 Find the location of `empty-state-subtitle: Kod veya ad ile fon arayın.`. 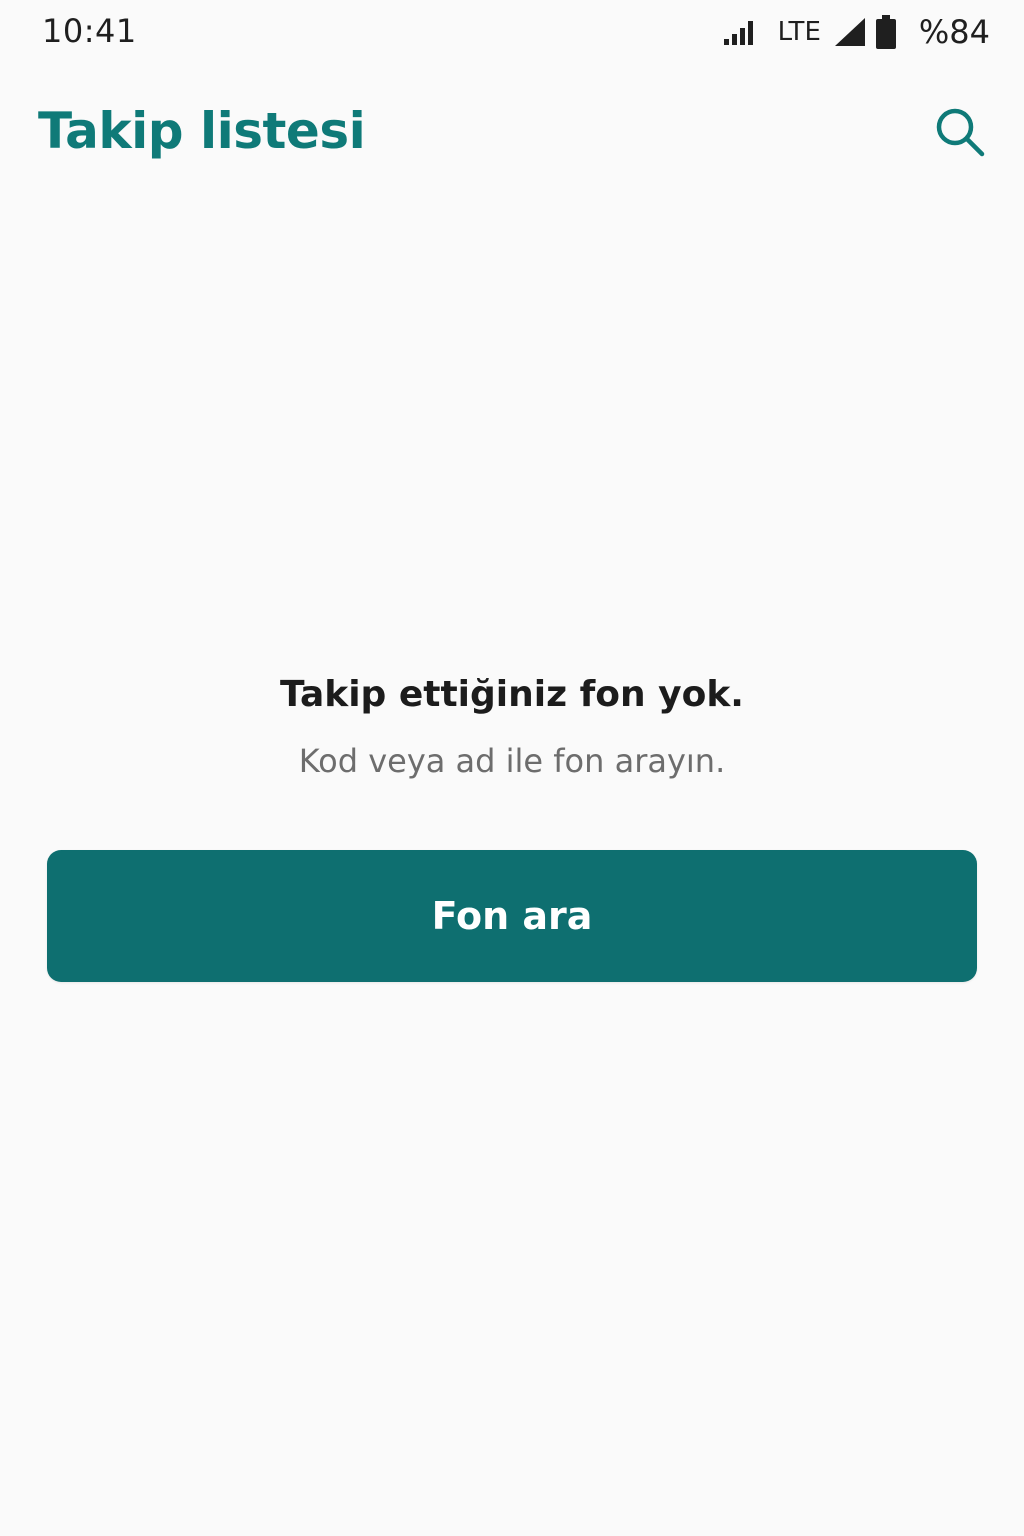

empty-state-subtitle: Kod veya ad ile fon arayın. is located at coordinates (512, 761).